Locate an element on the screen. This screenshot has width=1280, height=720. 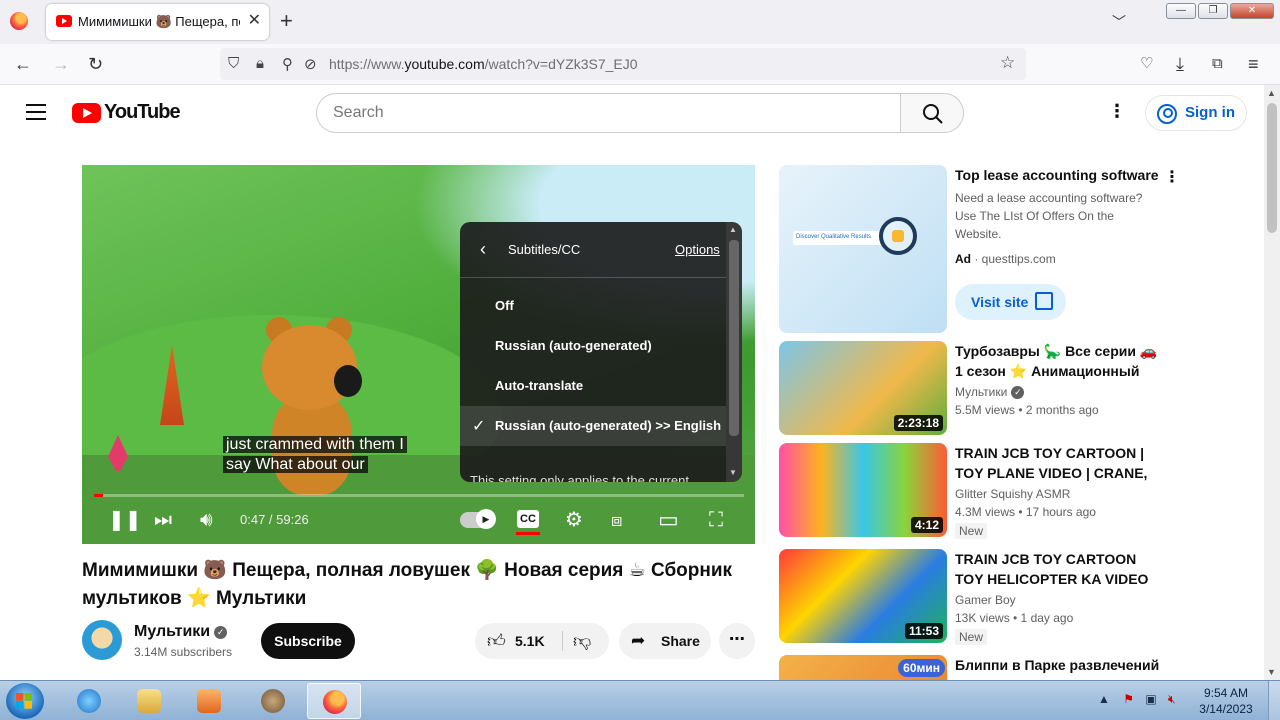
gimp-icon is located at coordinates (273, 701).